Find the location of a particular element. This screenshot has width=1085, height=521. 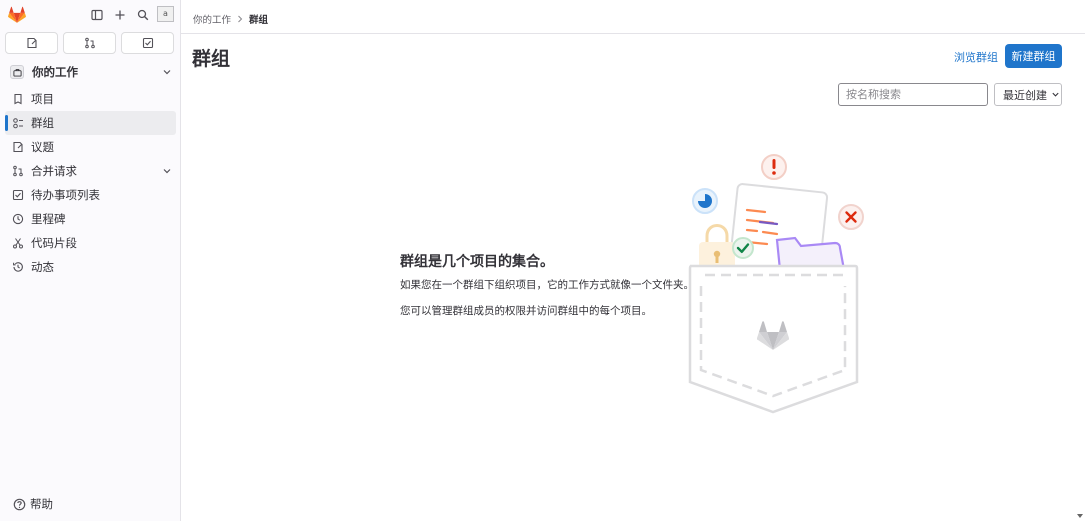

scrollbar is located at coordinates (1081, 260).